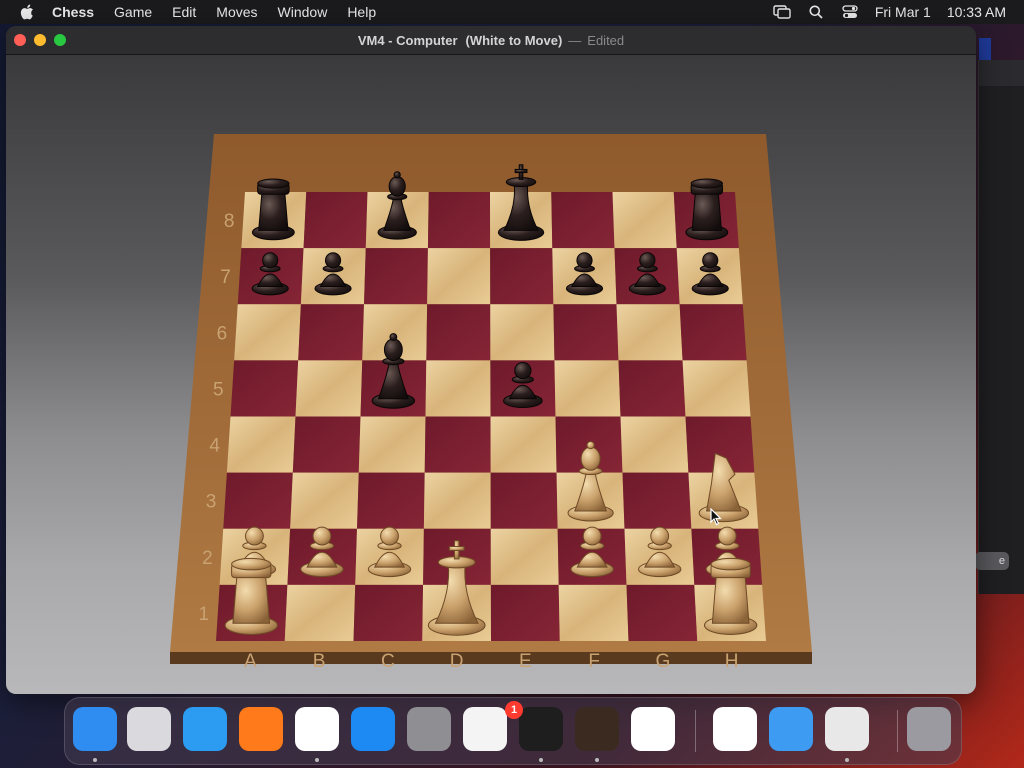 The width and height of the screenshot is (1024, 768). I want to click on menu-date: Fri Mar 1, so click(903, 12).